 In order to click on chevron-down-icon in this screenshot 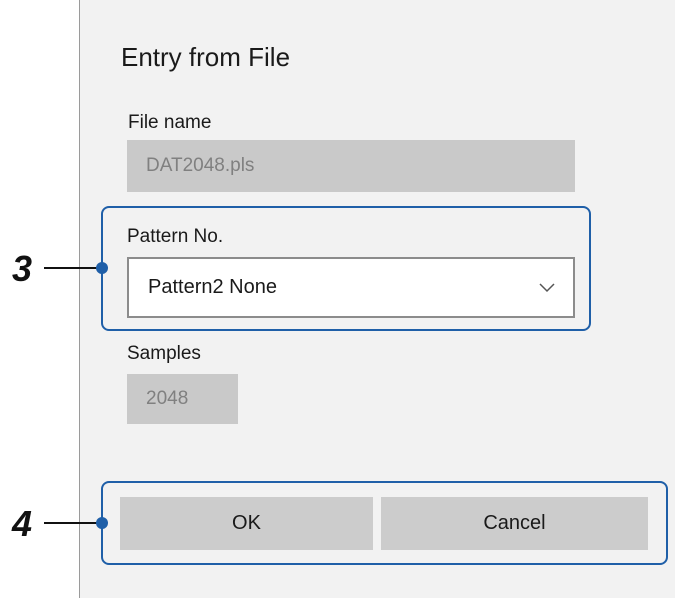, I will do `click(547, 288)`.